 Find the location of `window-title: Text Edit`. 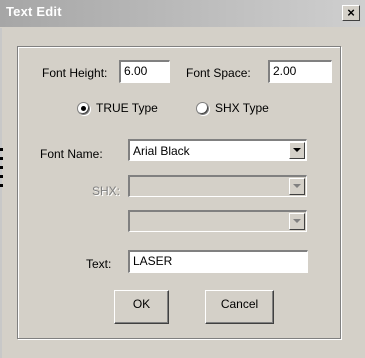

window-title: Text Edit is located at coordinates (34, 11).